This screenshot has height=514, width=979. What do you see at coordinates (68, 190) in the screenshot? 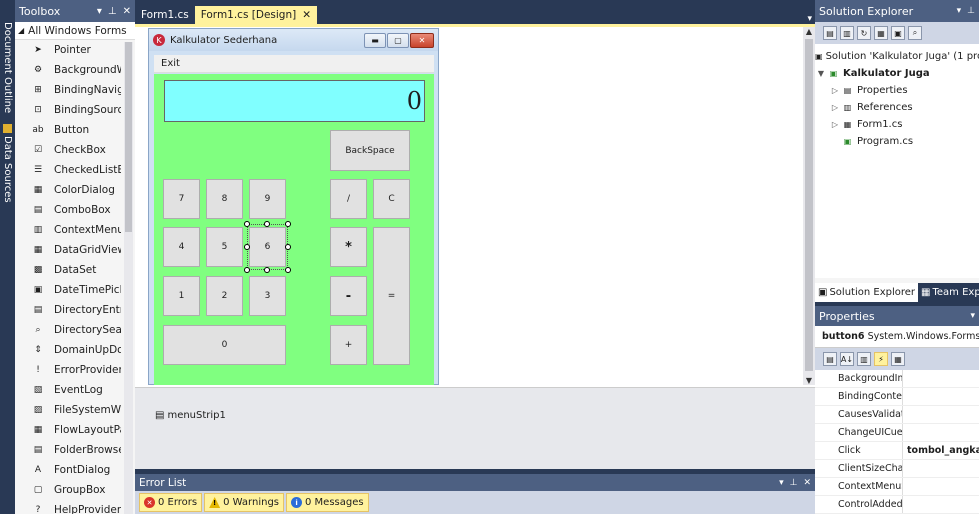
I see `toolbox-item: ▦ ColorDialog` at bounding box center [68, 190].